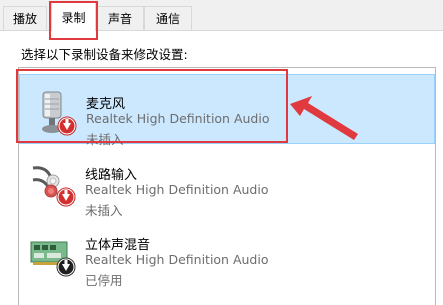 The image size is (443, 305). I want to click on device-status: 已停用, so click(104, 280).